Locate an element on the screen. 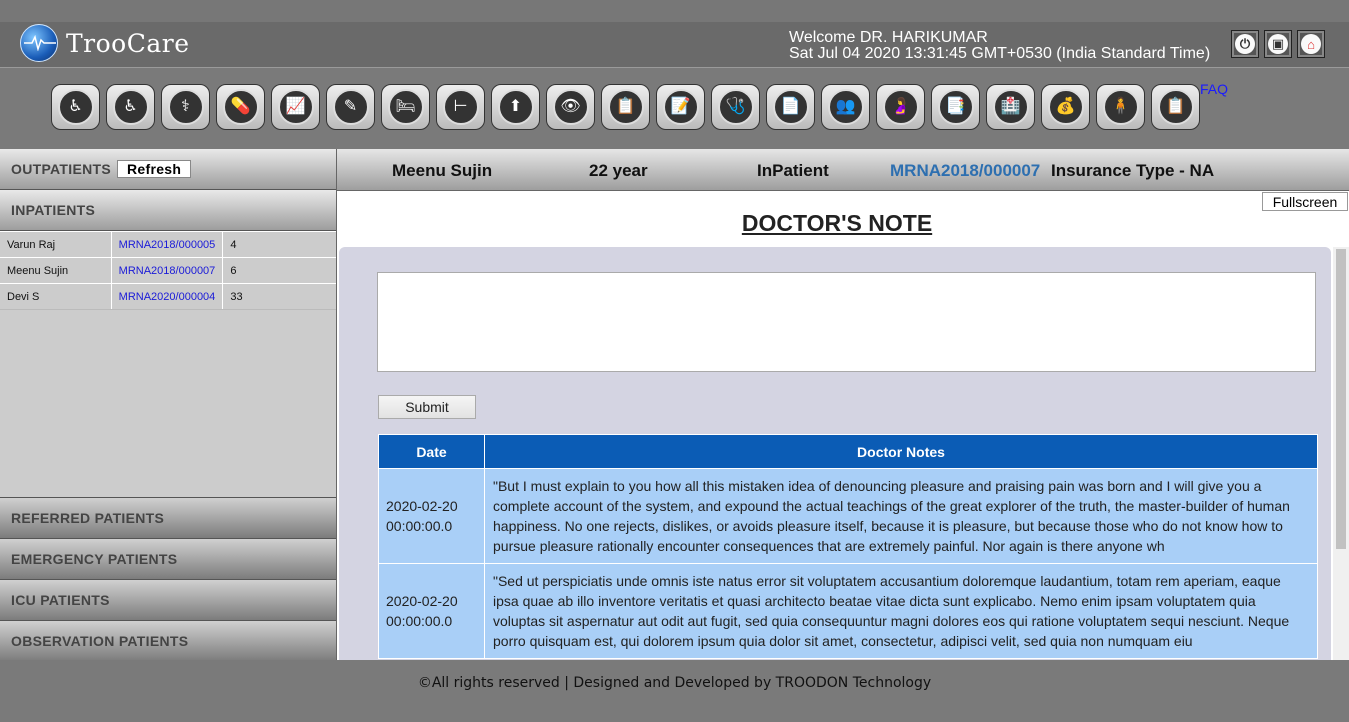  patient-name: Meenu Sujin is located at coordinates (442, 170).